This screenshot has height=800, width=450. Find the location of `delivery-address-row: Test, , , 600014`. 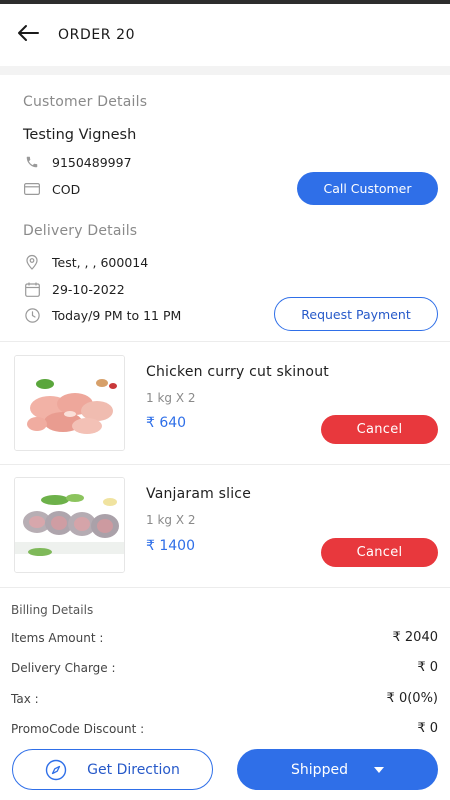

delivery-address-row: Test, , , 600014 is located at coordinates (85, 262).